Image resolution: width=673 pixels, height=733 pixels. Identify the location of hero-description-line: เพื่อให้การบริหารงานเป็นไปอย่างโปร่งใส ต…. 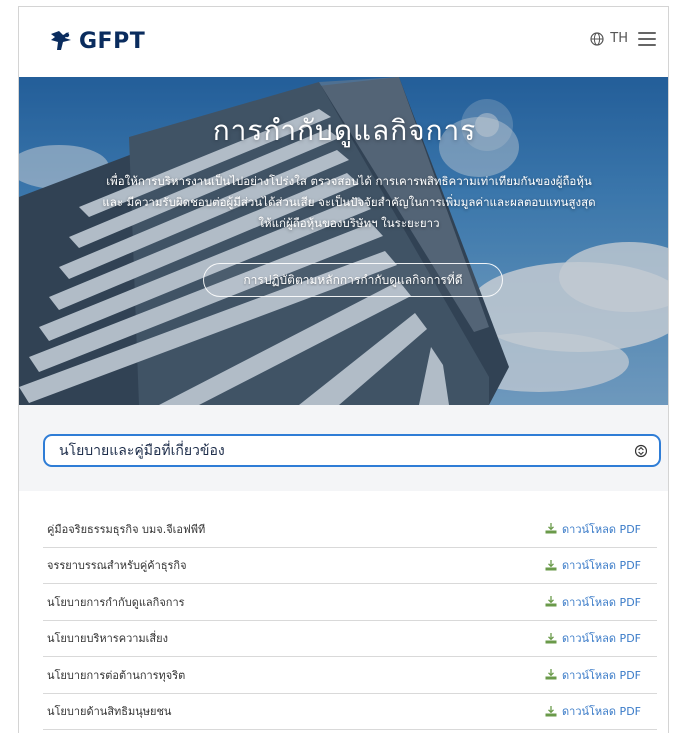
(349, 181).